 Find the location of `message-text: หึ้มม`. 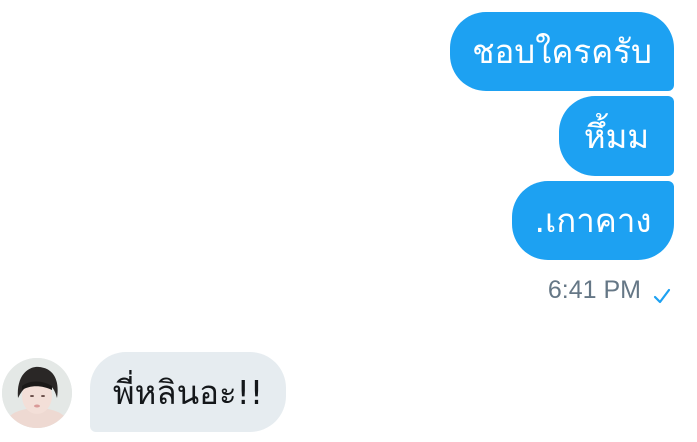

message-text: หึ้มม is located at coordinates (616, 136).